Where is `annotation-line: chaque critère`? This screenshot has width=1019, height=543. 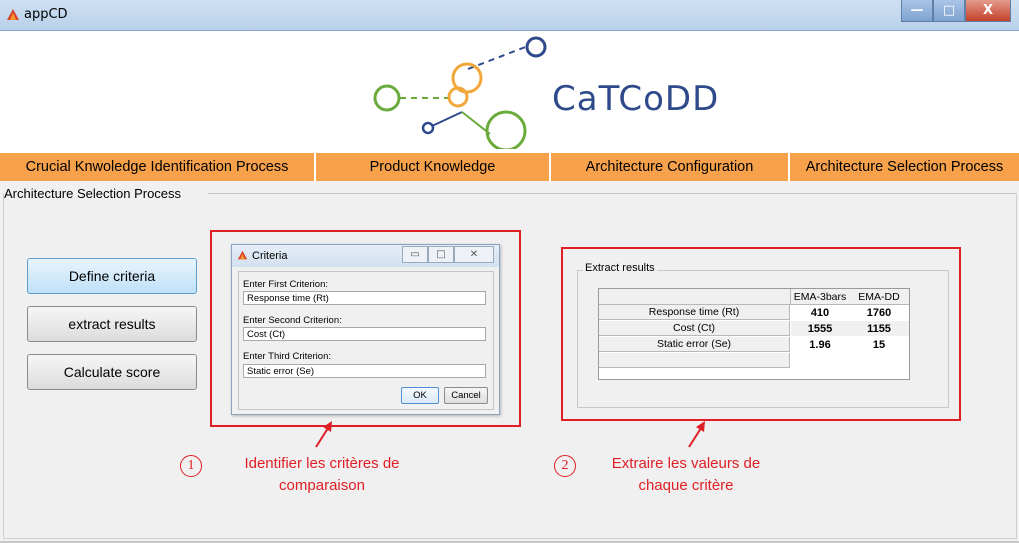 annotation-line: chaque critère is located at coordinates (686, 485).